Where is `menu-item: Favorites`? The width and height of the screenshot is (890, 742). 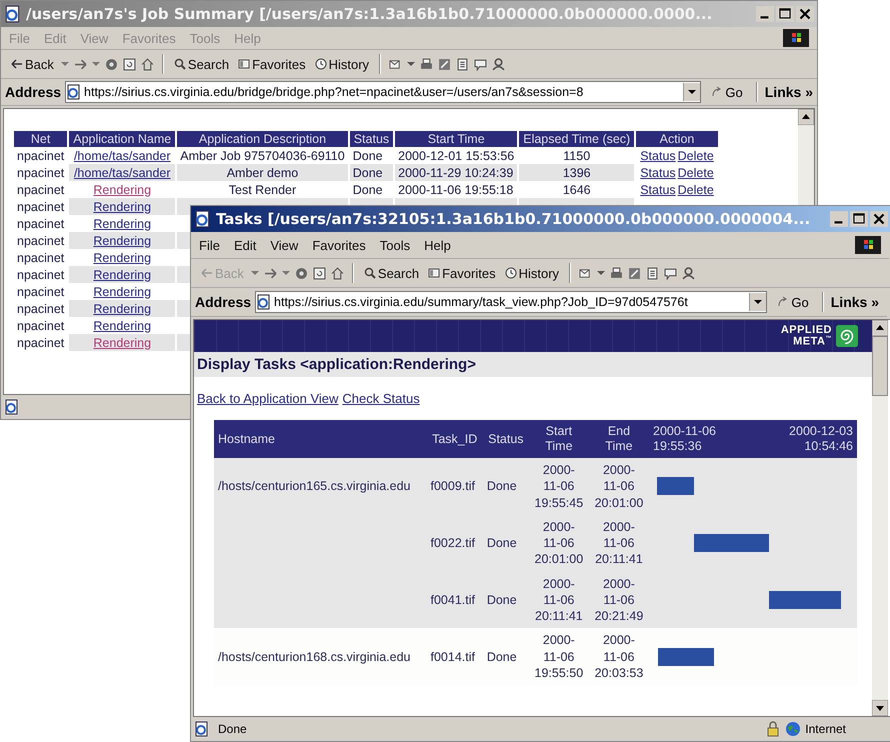 menu-item: Favorites is located at coordinates (339, 245).